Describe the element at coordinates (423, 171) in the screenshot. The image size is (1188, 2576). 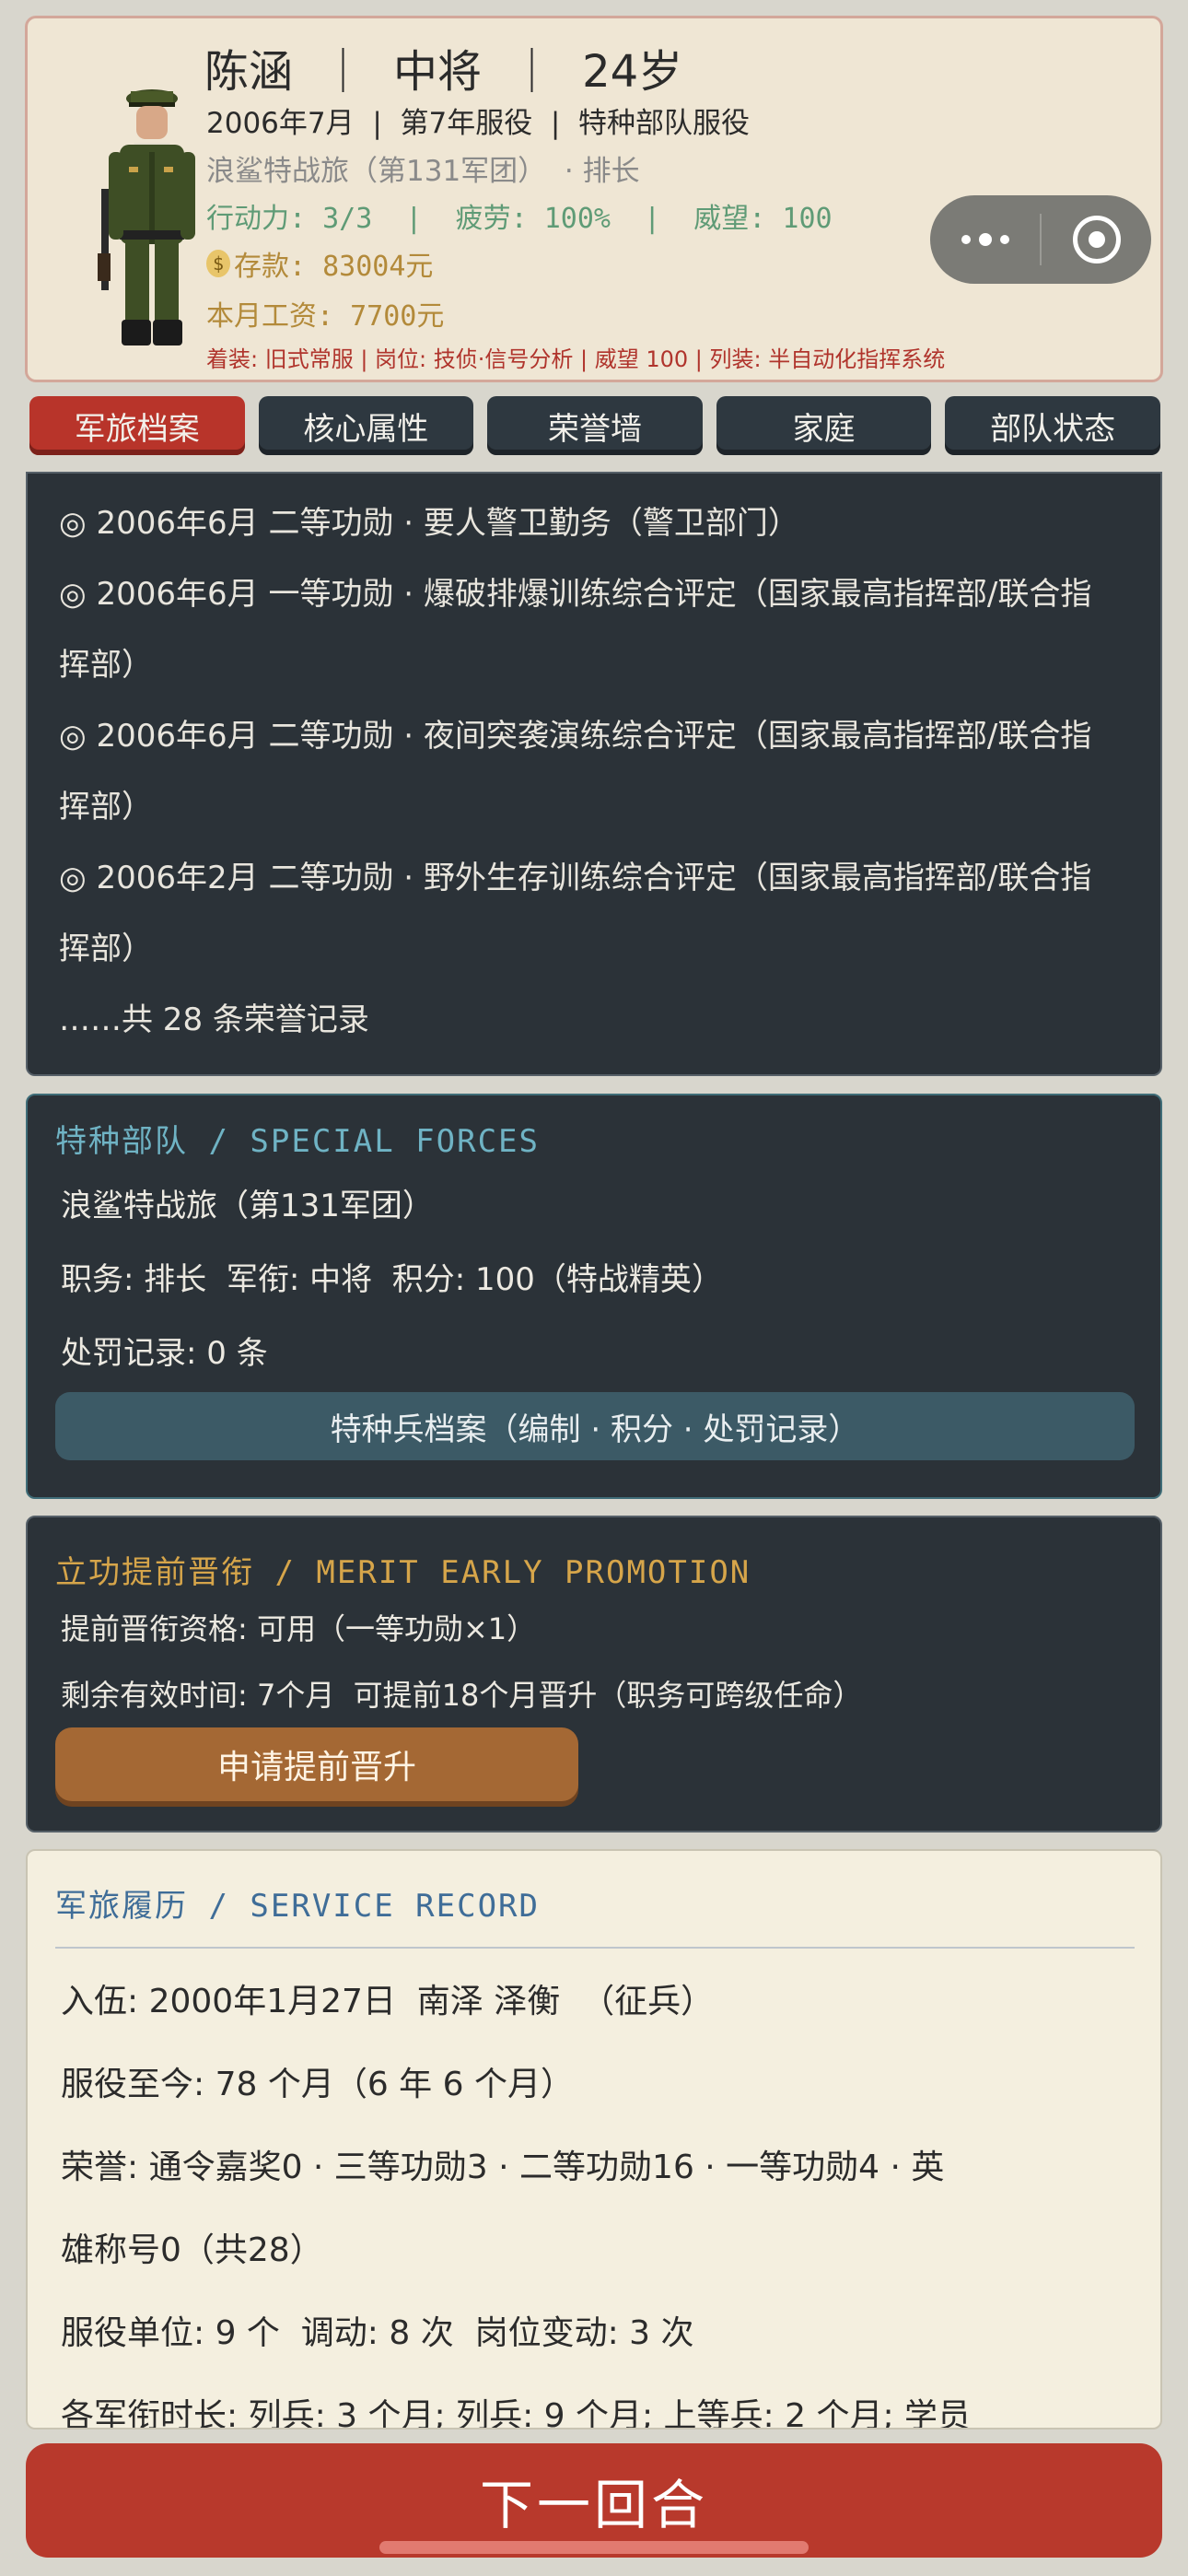
I see `unit-position: 浪鲨特战旅（第131军团） · 排长` at that location.